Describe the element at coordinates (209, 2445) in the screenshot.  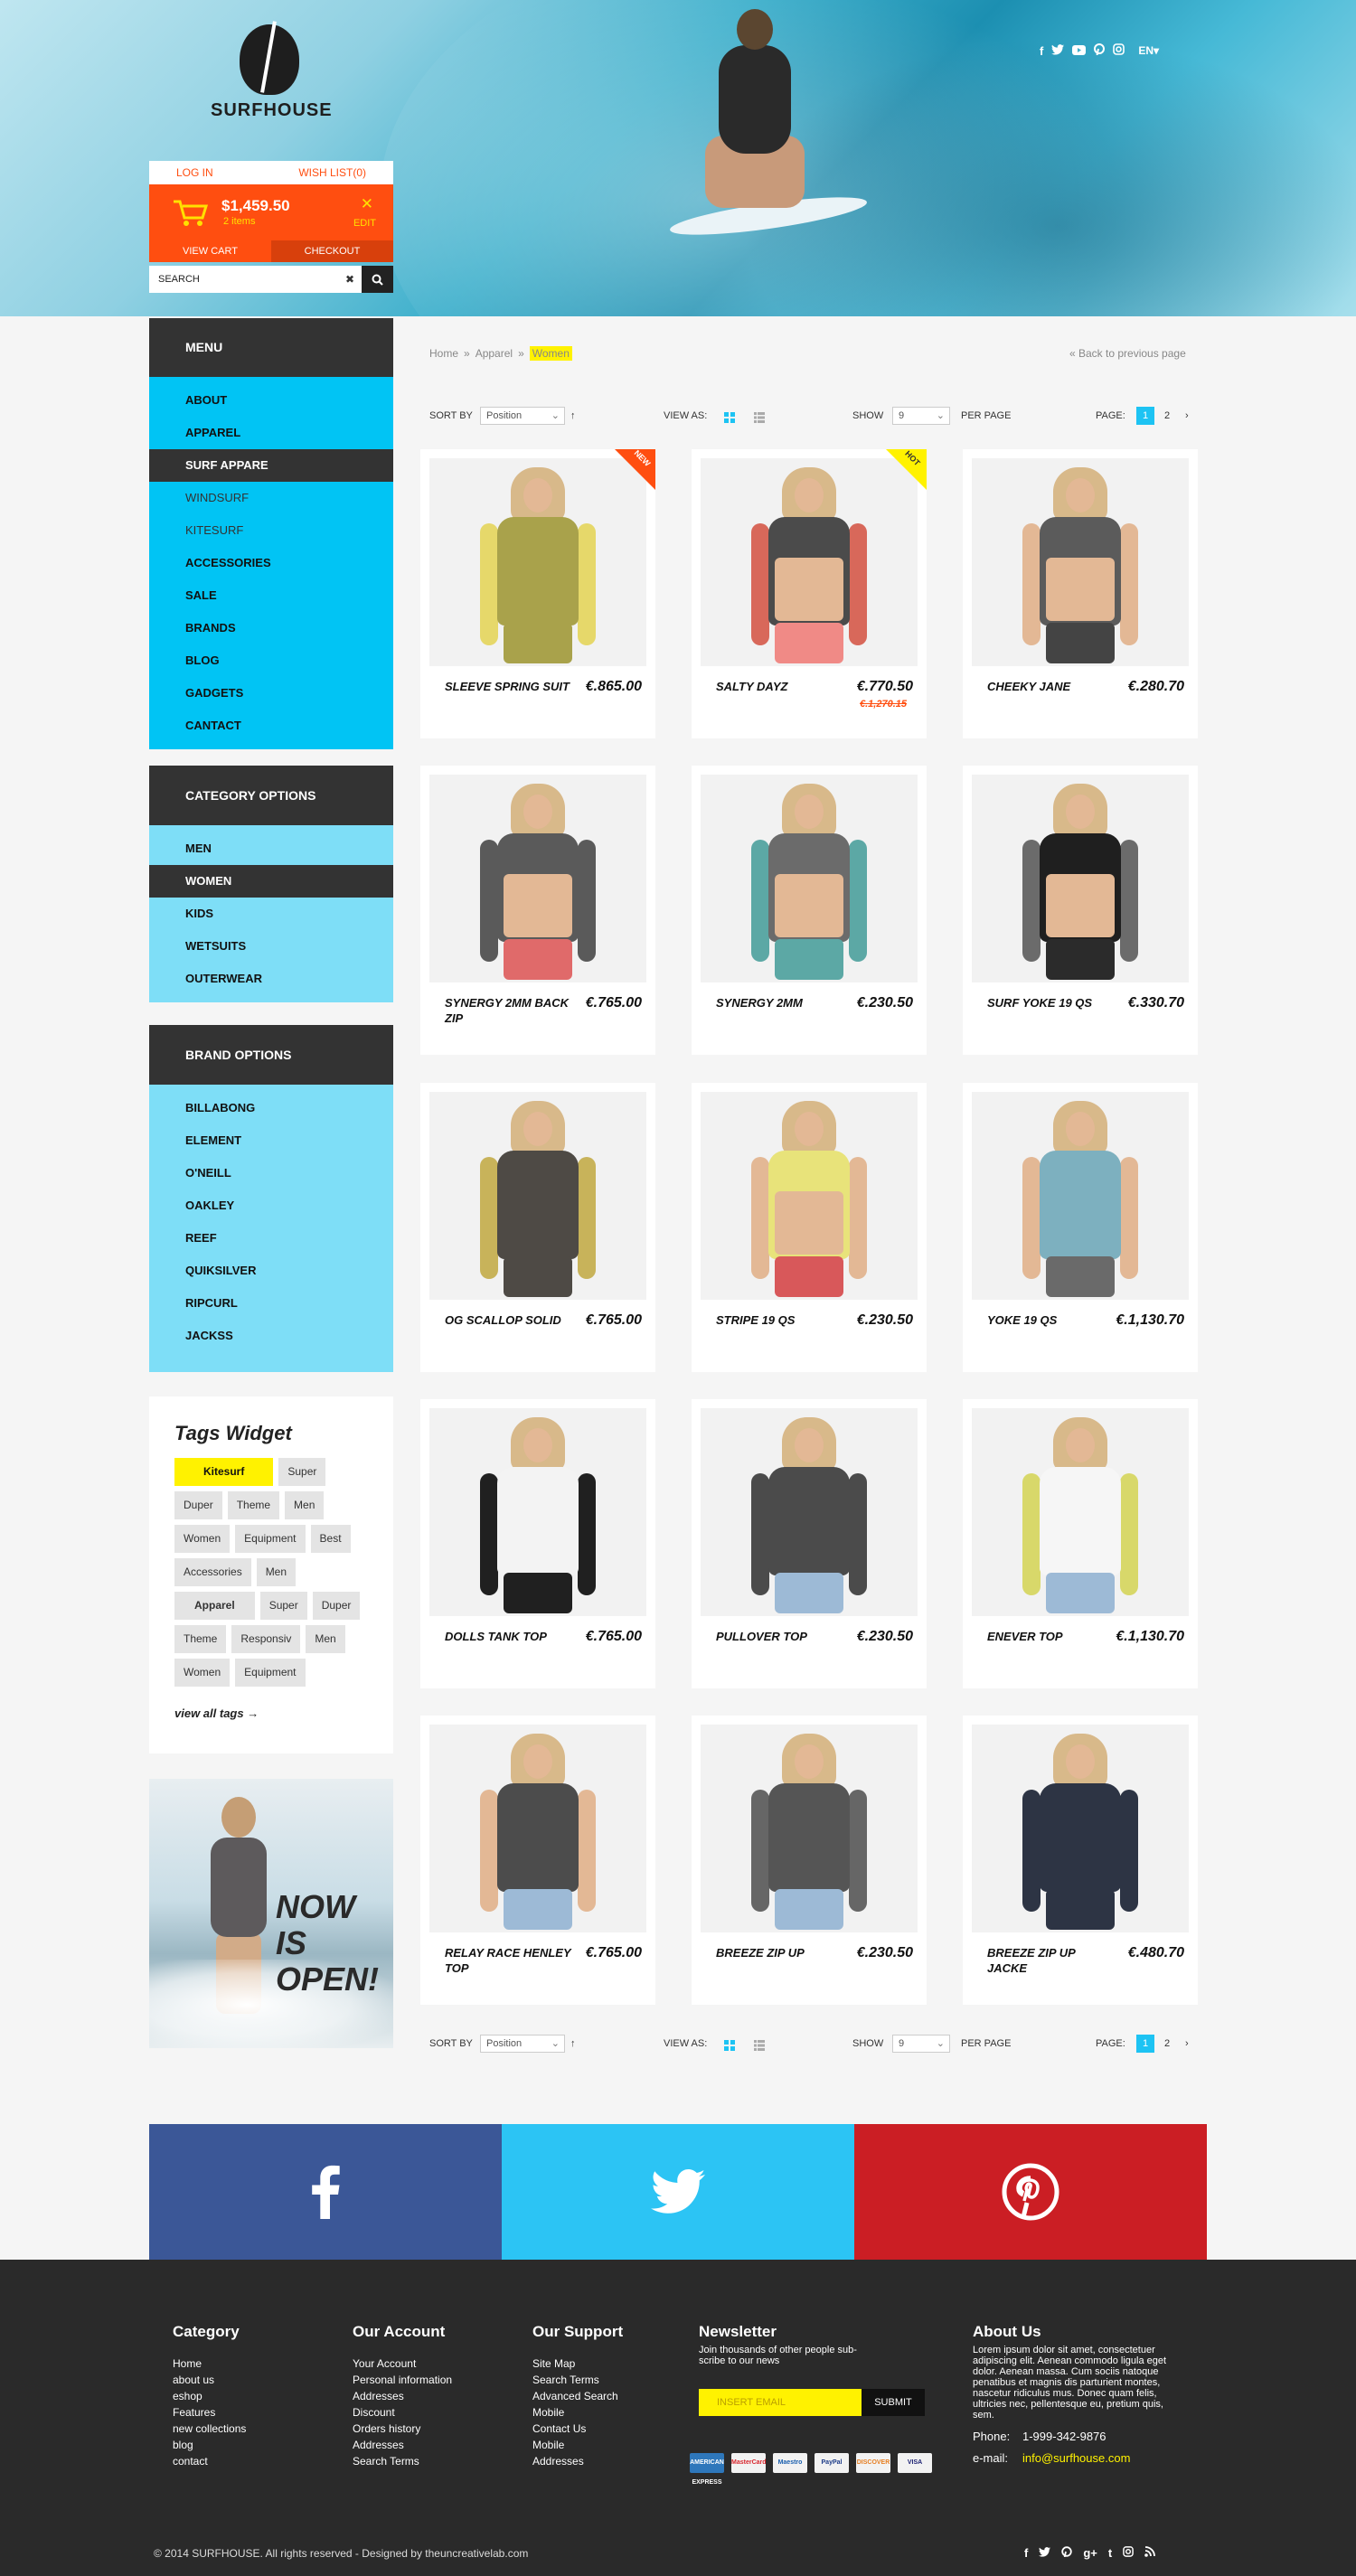
I see `footer-link: blog` at that location.